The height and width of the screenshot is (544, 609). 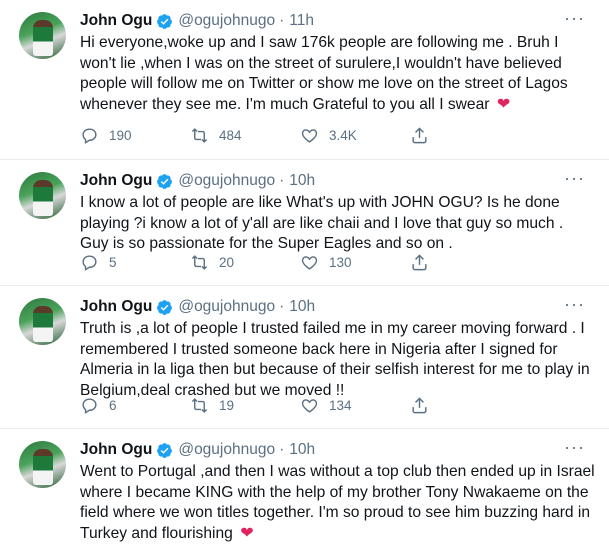 What do you see at coordinates (230, 135) in the screenshot?
I see `retweet-count: 484` at bounding box center [230, 135].